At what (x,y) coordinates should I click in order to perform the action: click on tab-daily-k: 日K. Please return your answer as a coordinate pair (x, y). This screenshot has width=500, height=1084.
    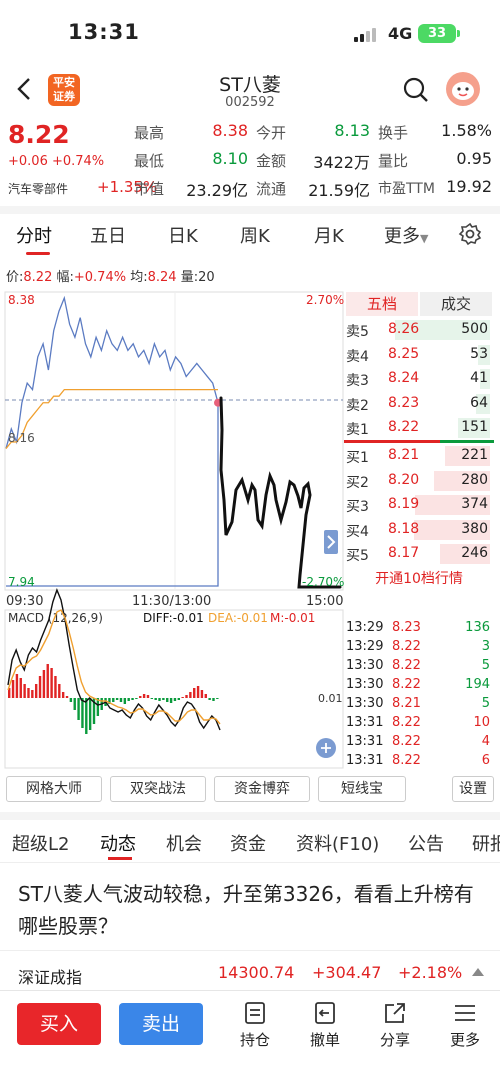
    Looking at the image, I should click on (183, 235).